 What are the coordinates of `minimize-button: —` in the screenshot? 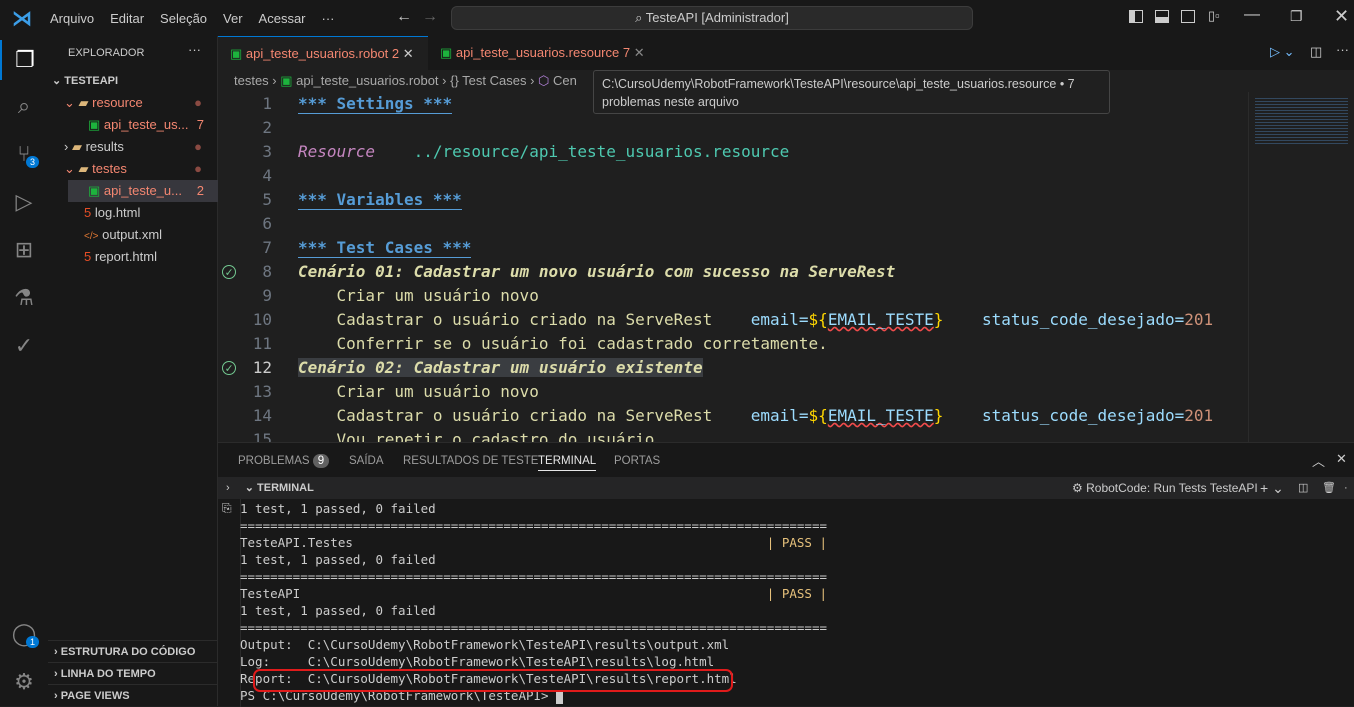 It's located at (1252, 15).